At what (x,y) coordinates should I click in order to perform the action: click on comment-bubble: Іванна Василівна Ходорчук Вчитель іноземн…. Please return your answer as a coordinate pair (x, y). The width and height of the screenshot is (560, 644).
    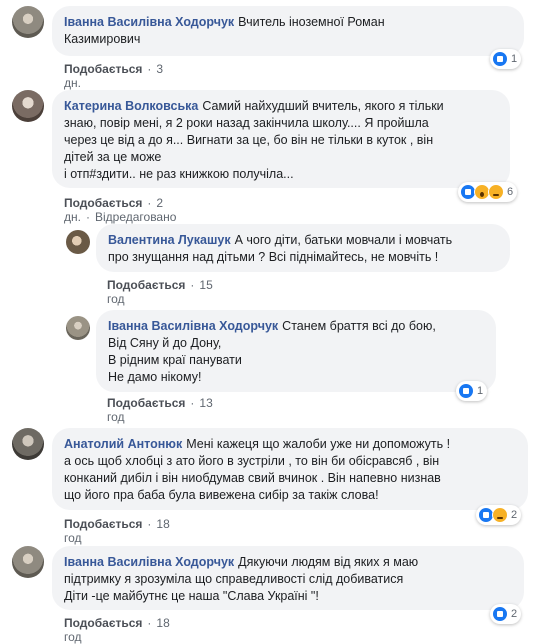
    Looking at the image, I should click on (288, 31).